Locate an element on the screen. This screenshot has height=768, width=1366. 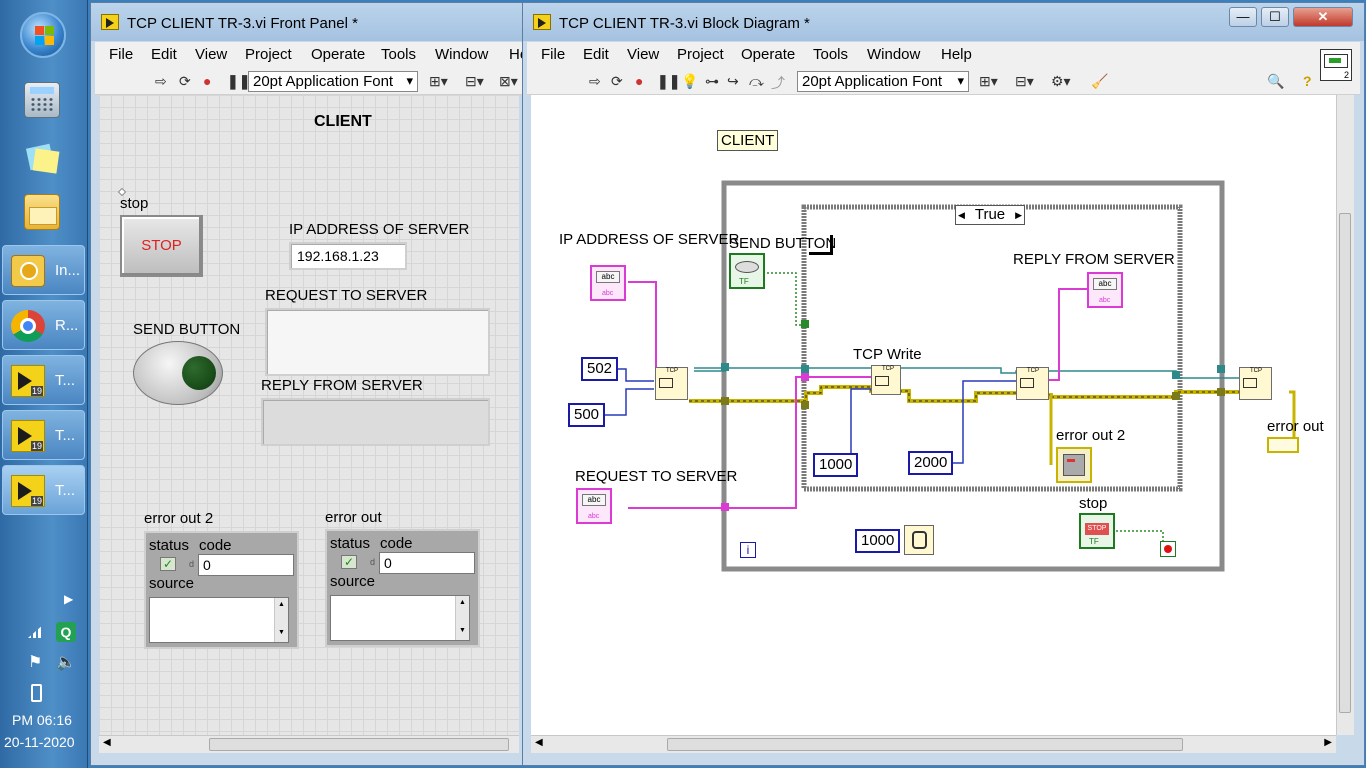
volume-icon: 🔈 is located at coordinates (66, 662).